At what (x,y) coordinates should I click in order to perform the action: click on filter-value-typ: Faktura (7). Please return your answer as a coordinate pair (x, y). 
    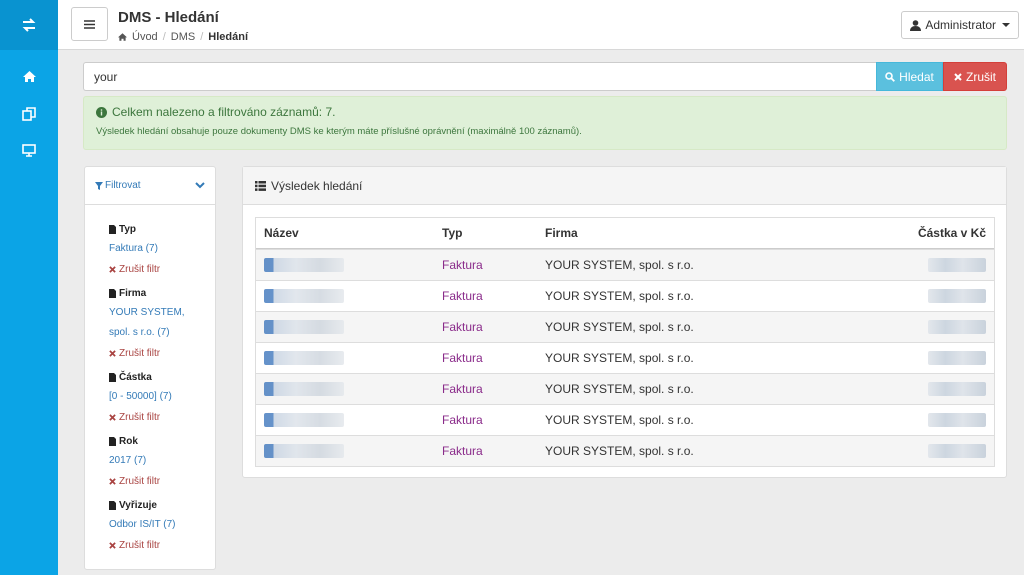
    Looking at the image, I should click on (162, 249).